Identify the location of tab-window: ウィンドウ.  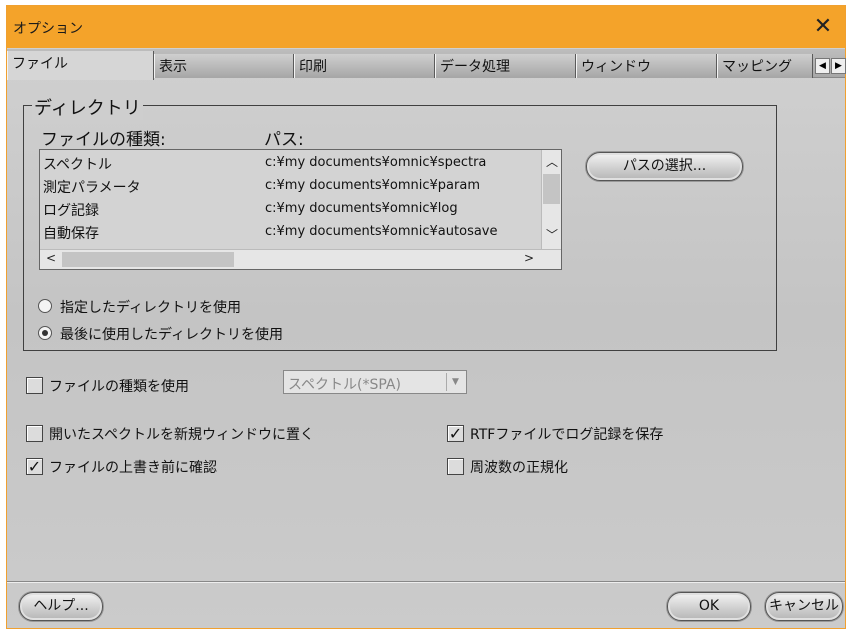
(646, 66).